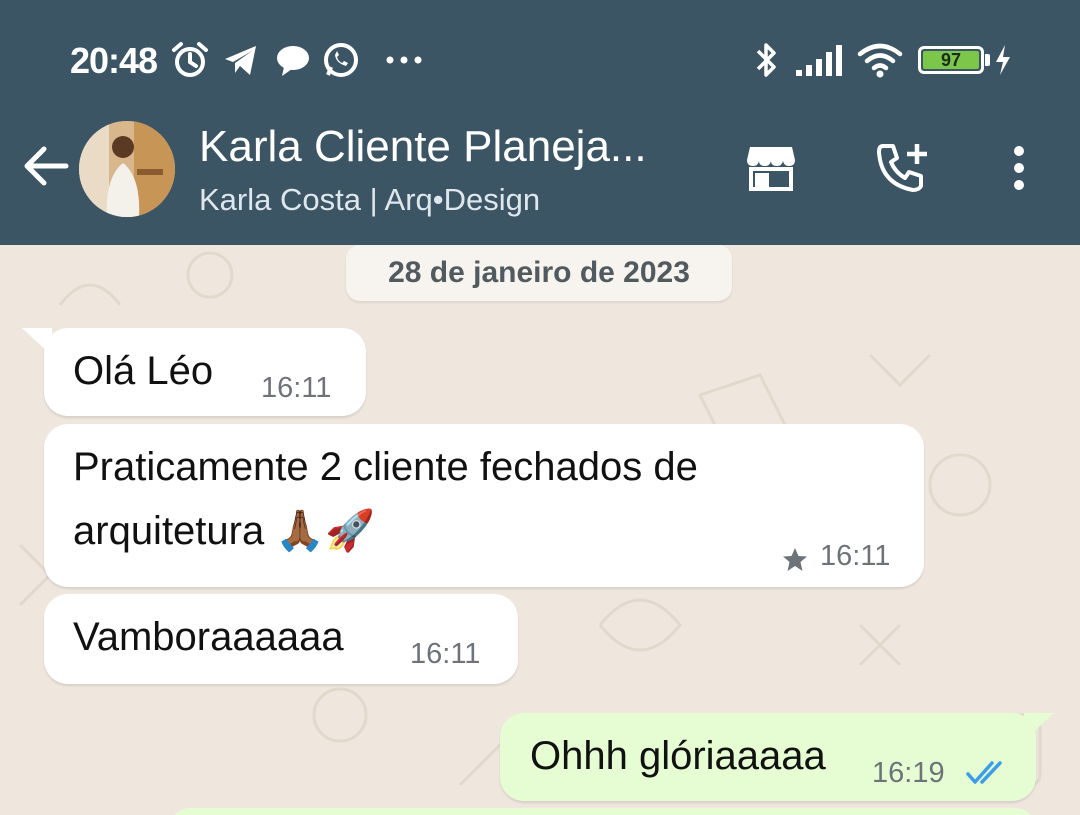  What do you see at coordinates (908, 773) in the screenshot?
I see `message-time: 16:19` at bounding box center [908, 773].